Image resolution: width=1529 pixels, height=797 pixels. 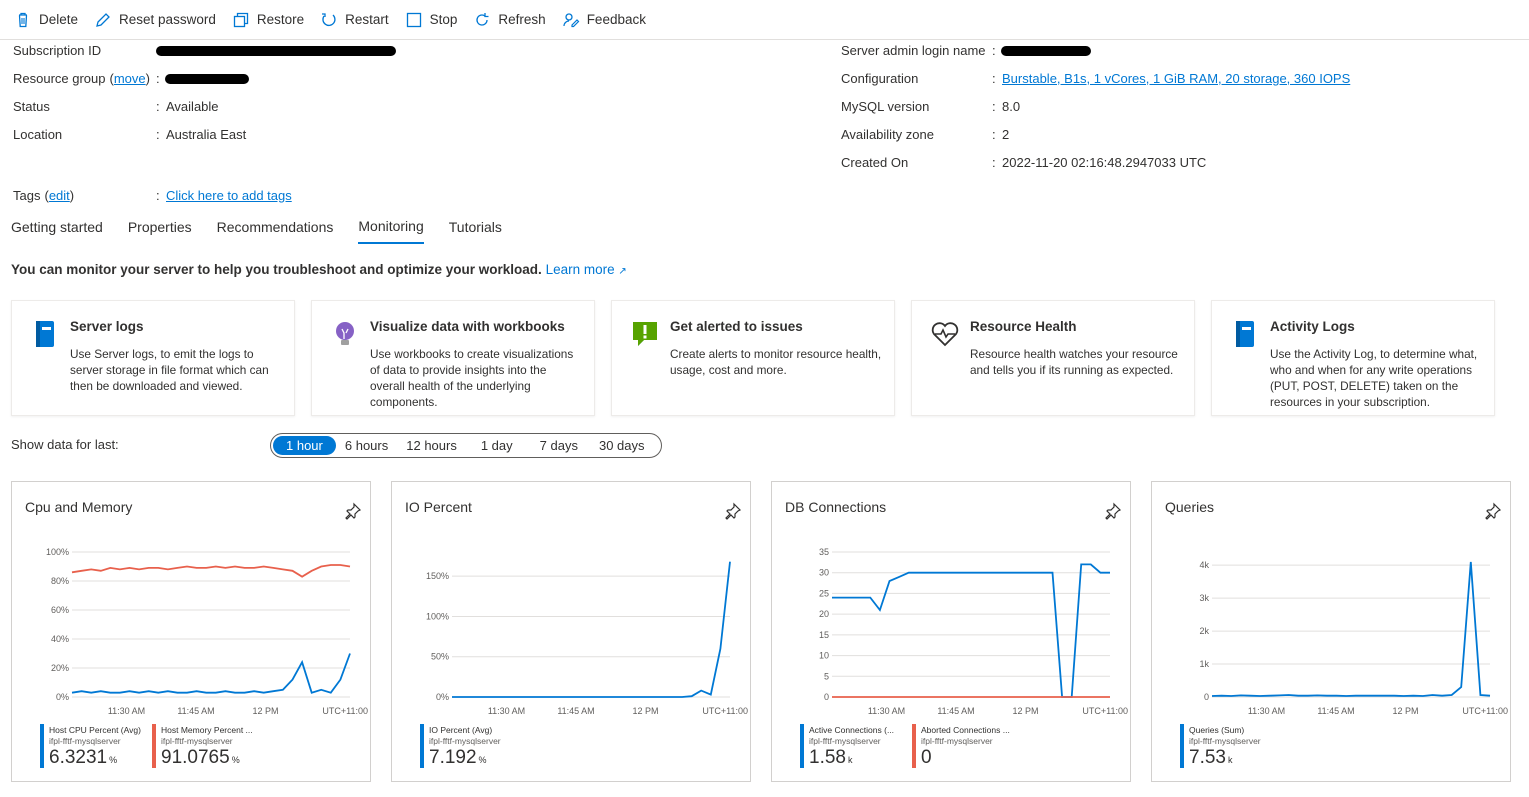 What do you see at coordinates (59, 195) in the screenshot?
I see `tags-edit-link: edit` at bounding box center [59, 195].